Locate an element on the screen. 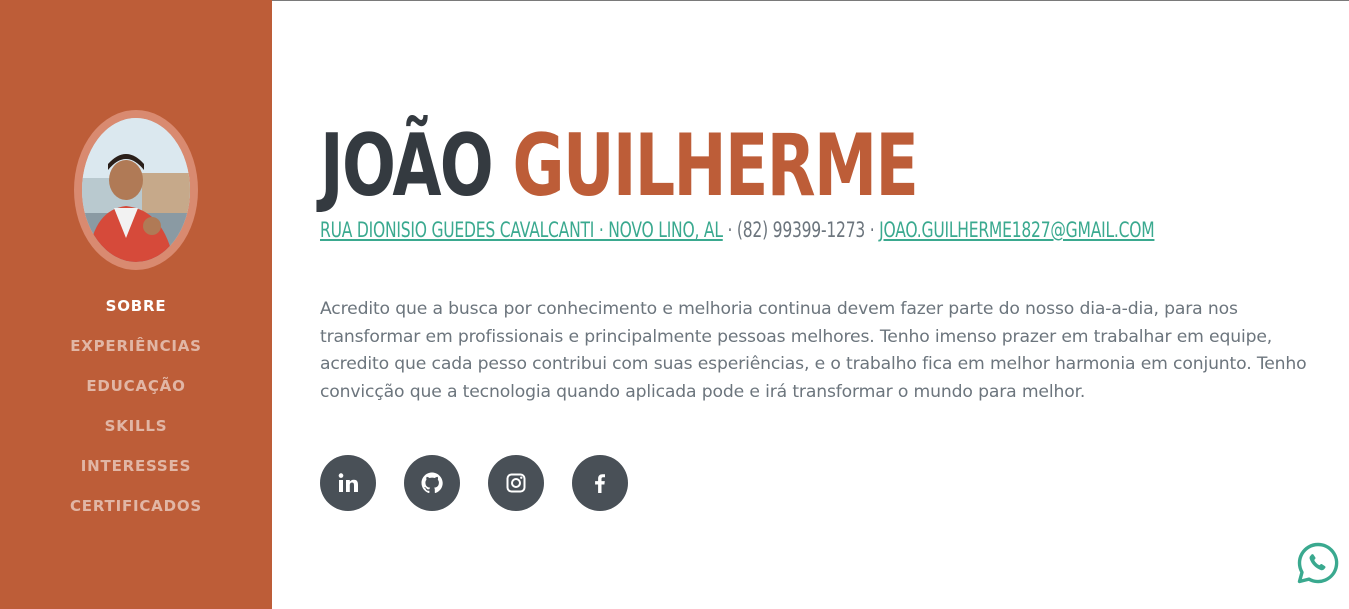 Image resolution: width=1349 pixels, height=609 pixels. page-title: JOÃO GUILHERME is located at coordinates (619, 166).